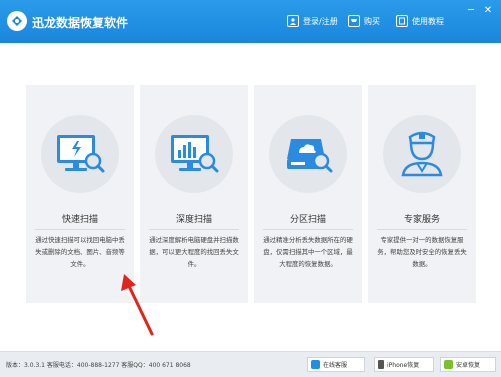  I want to click on android-recovery-label: 安卓恢复, so click(468, 365).